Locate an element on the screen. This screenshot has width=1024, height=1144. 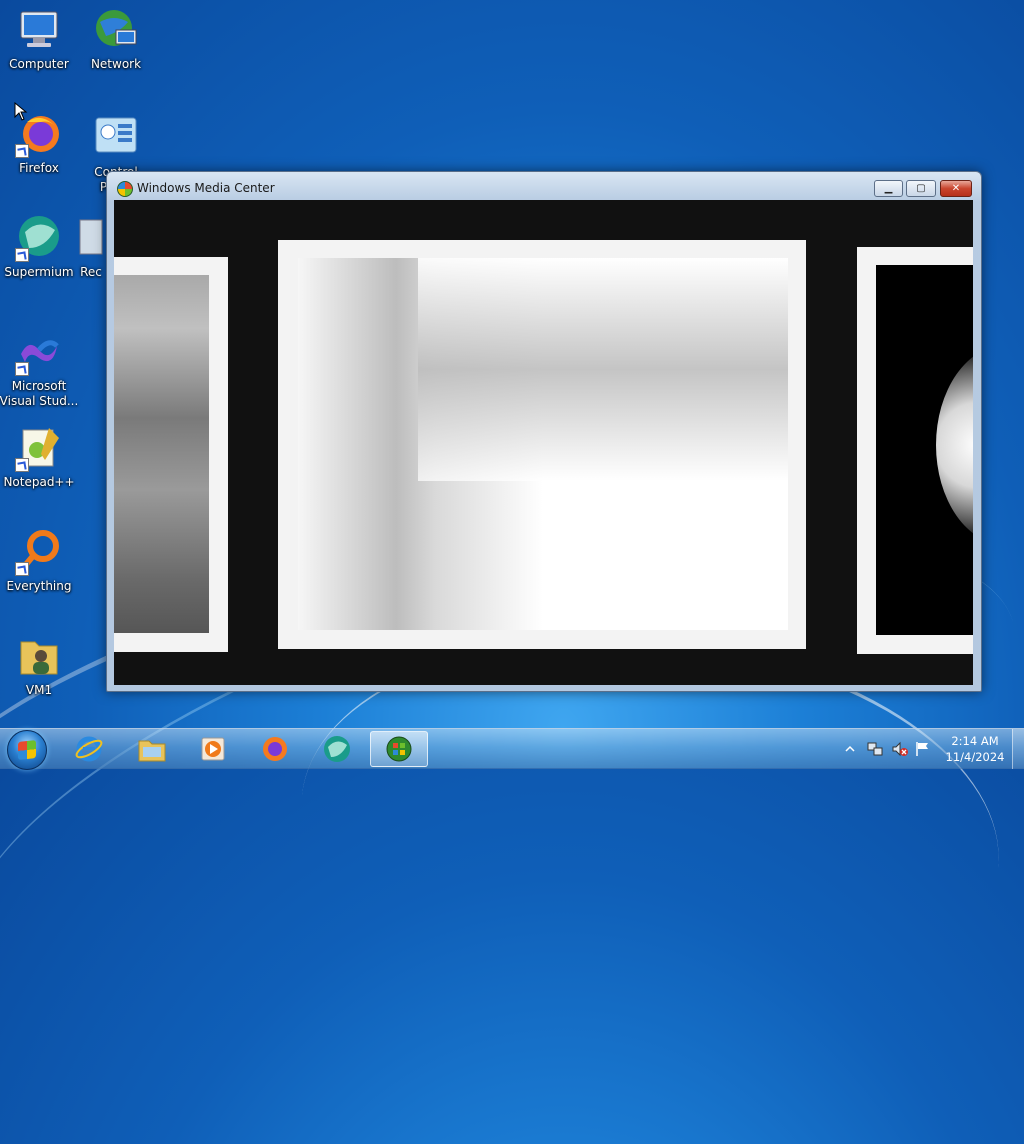
desktop-icon-label: Everything is located at coordinates (39, 586).